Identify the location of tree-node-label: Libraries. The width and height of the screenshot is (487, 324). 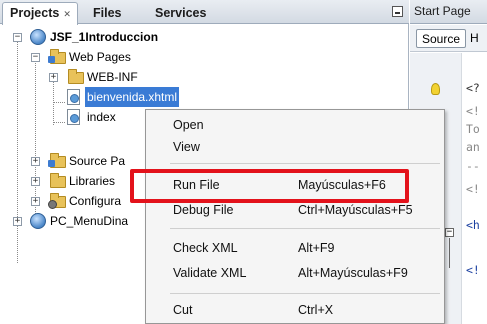
(92, 181).